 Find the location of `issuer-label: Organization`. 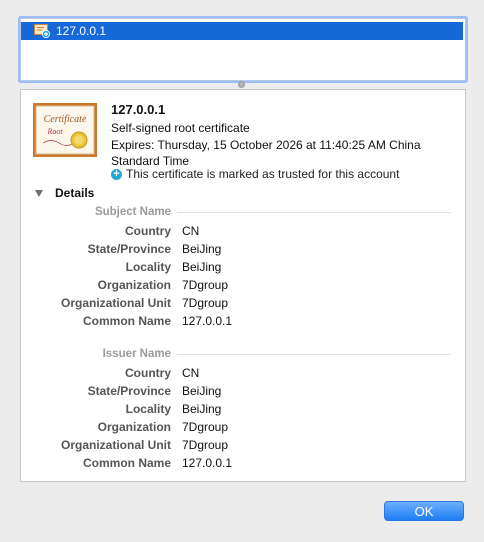

issuer-label: Organization is located at coordinates (134, 427).